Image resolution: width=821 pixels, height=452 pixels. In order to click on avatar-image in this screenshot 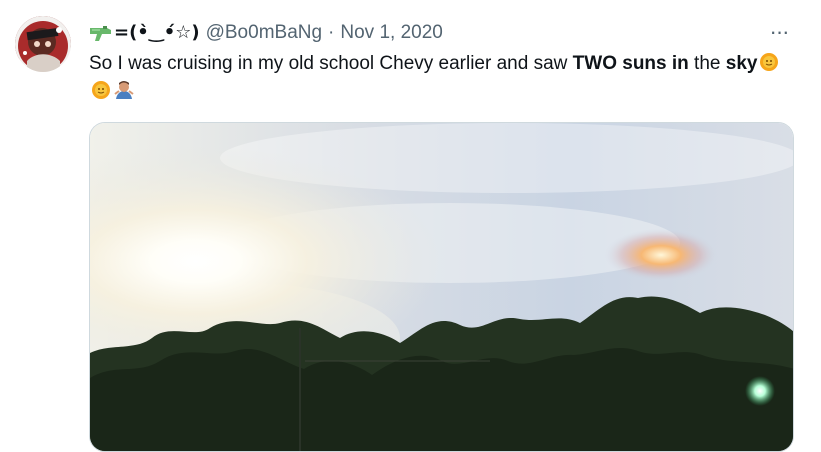, I will do `click(43, 44)`.